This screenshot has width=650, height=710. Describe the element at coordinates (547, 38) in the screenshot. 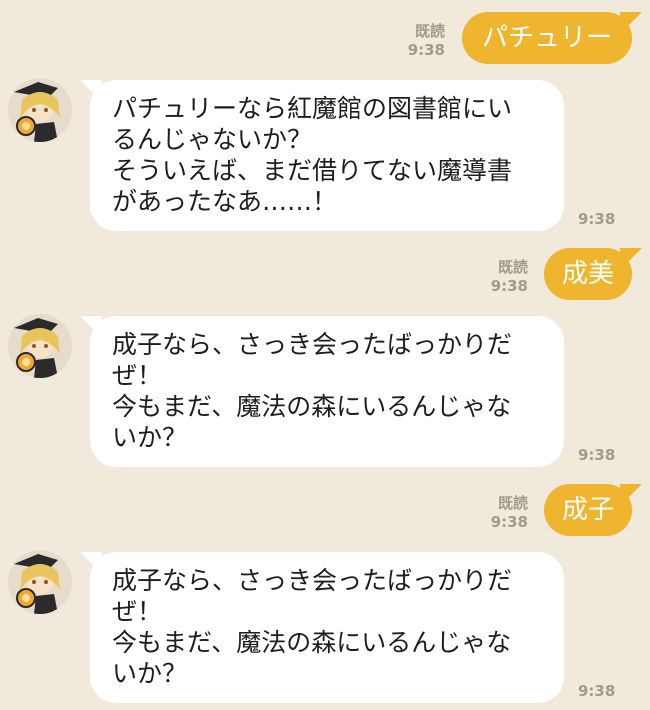

I see `sent-message-bubble: パチュリー` at that location.